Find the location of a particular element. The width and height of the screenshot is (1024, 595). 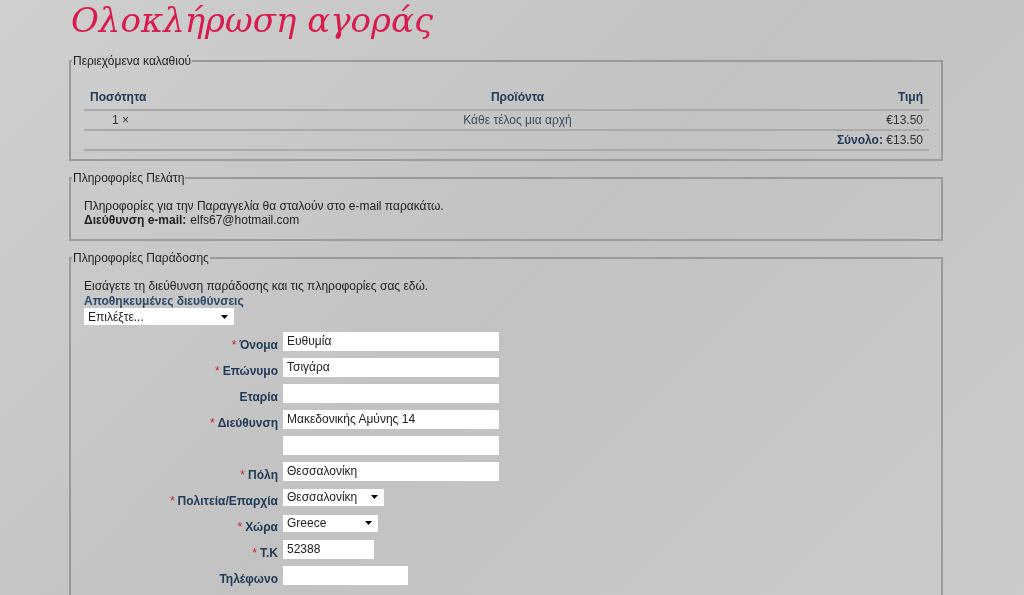

table-cell: €13.50 is located at coordinates (823, 120).